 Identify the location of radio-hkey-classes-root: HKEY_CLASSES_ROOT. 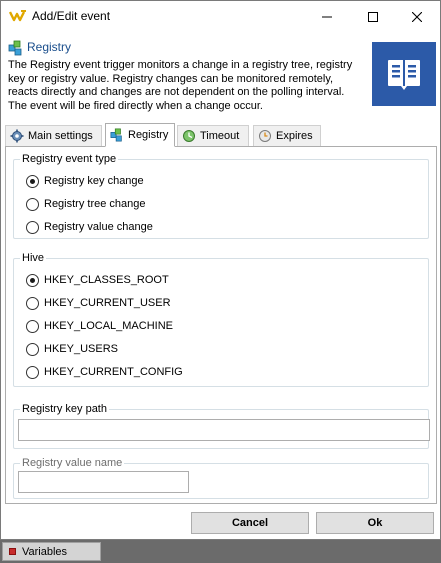
(97, 280).